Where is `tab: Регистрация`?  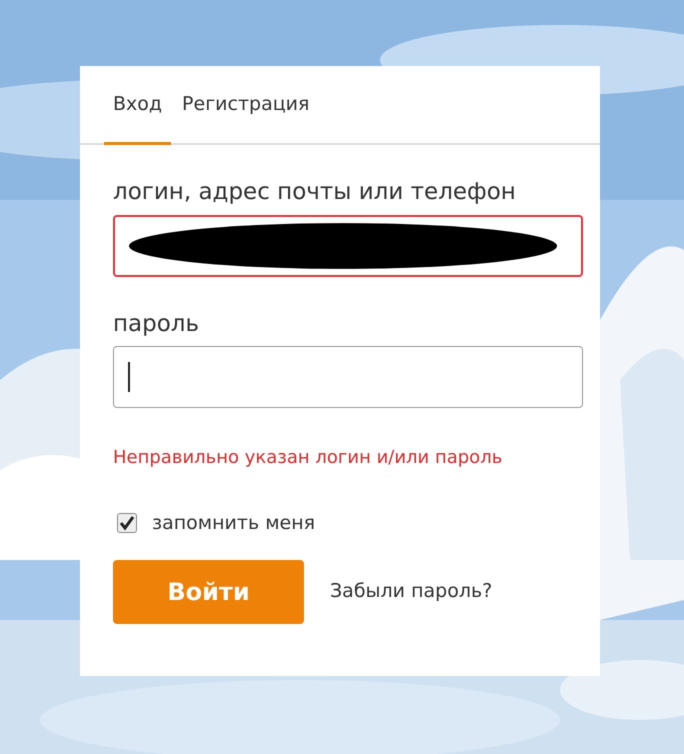 tab: Регистрация is located at coordinates (245, 105).